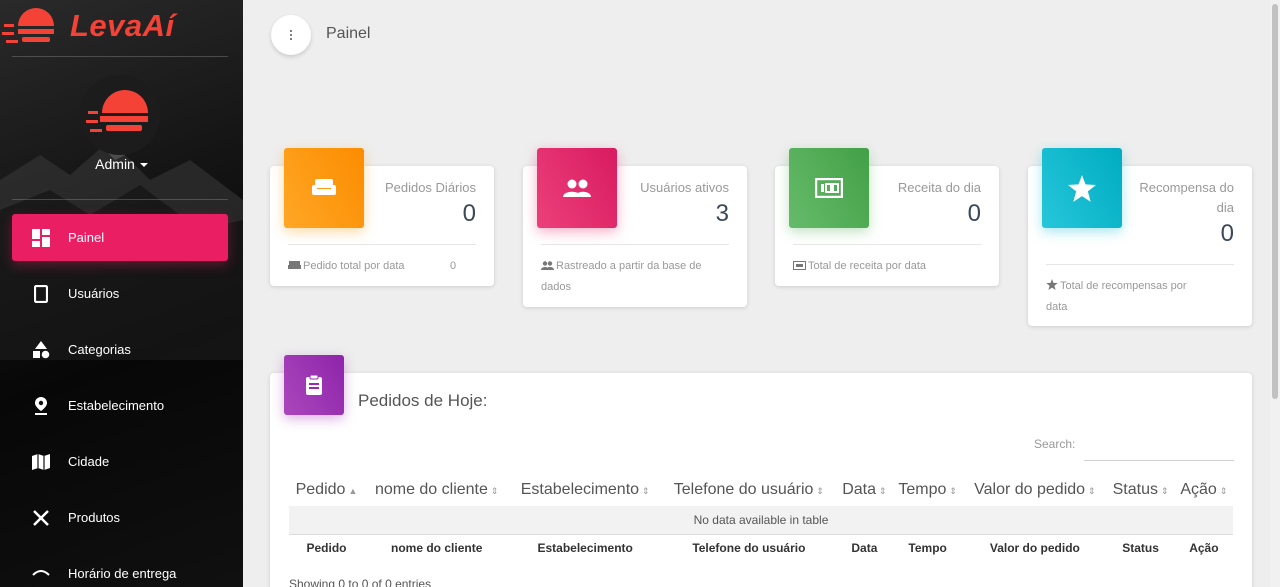 Image resolution: width=1280 pixels, height=587 pixels. What do you see at coordinates (294, 267) in the screenshot?
I see `couch-icon` at bounding box center [294, 267].